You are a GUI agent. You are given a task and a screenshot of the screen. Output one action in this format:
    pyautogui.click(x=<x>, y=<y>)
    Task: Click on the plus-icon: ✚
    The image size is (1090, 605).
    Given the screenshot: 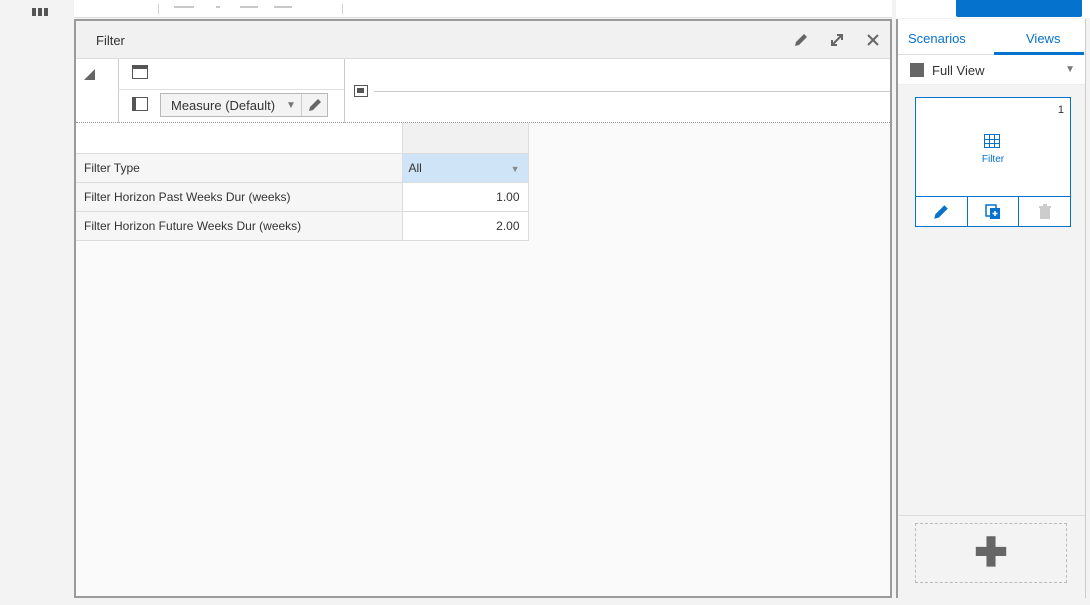 What is the action you would take?
    pyautogui.click(x=991, y=553)
    